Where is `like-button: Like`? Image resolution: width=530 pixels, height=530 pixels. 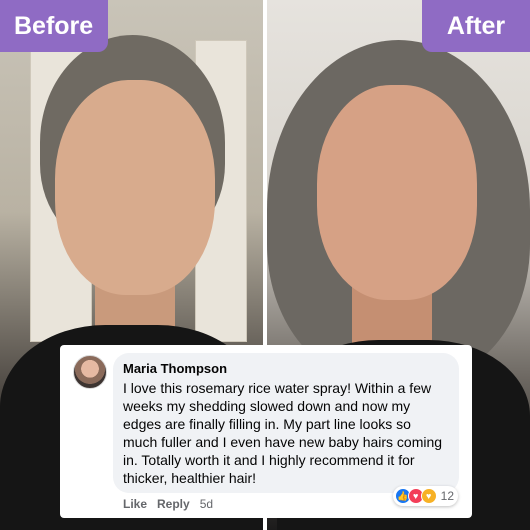 like-button: Like is located at coordinates (135, 504).